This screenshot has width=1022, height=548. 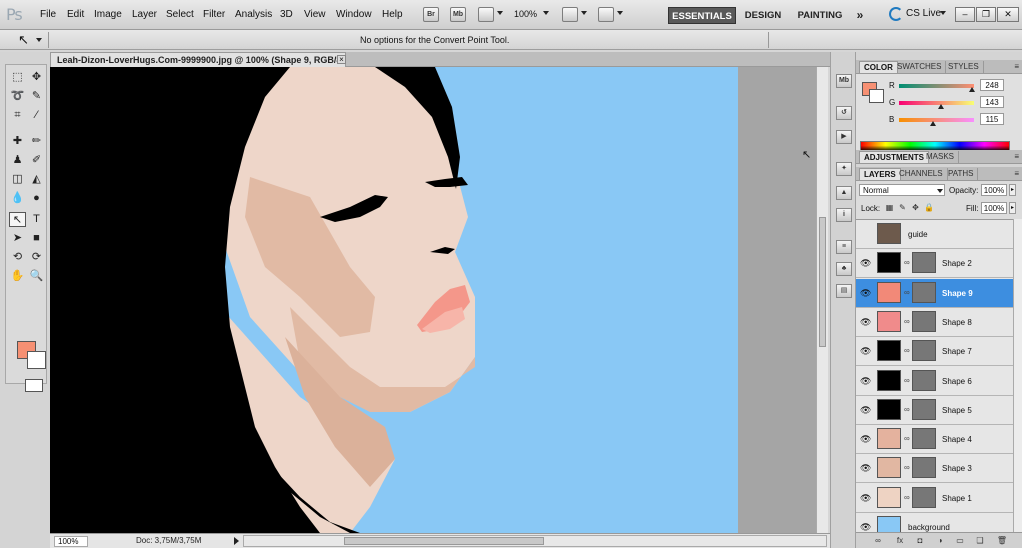 I want to click on layer-row: 👁 ∞ Shape 6, so click(x=934, y=381).